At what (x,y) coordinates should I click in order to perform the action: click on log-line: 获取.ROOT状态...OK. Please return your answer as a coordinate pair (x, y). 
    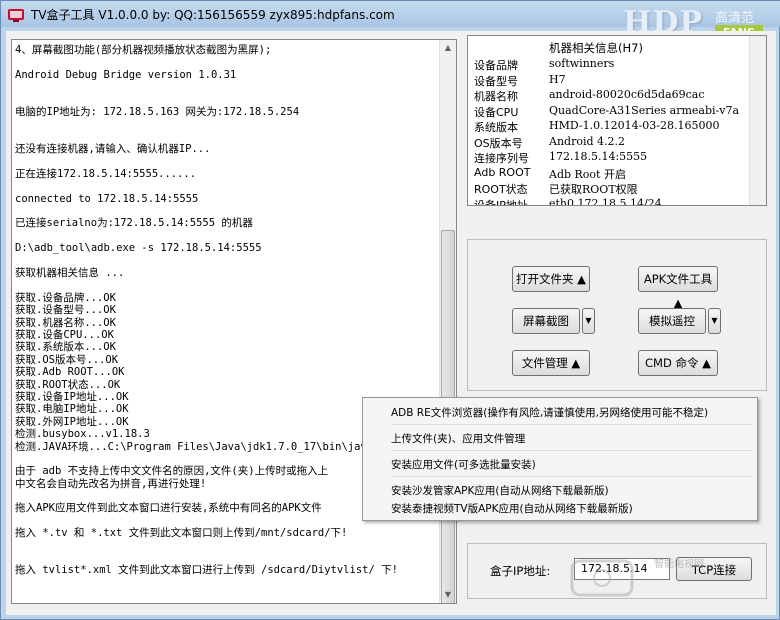
    Looking at the image, I should click on (68, 384).